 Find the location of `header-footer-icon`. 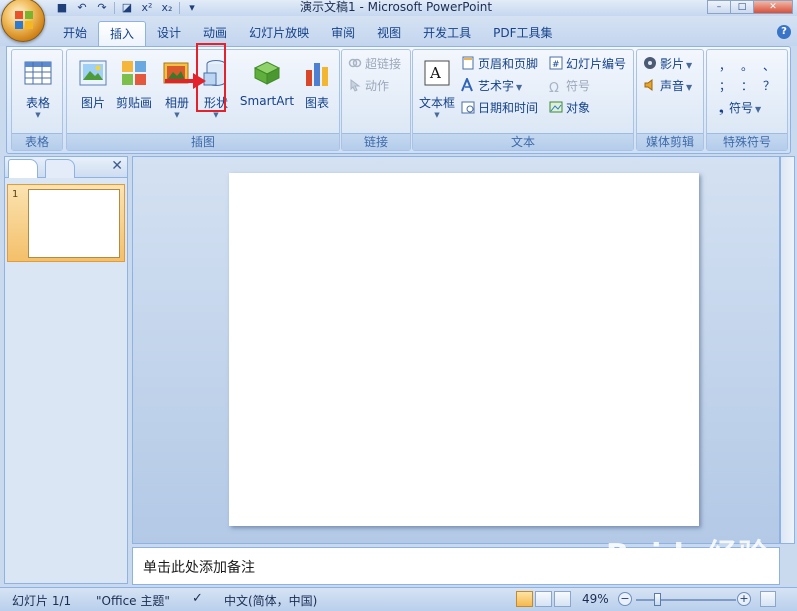

header-footer-icon is located at coordinates (468, 63).